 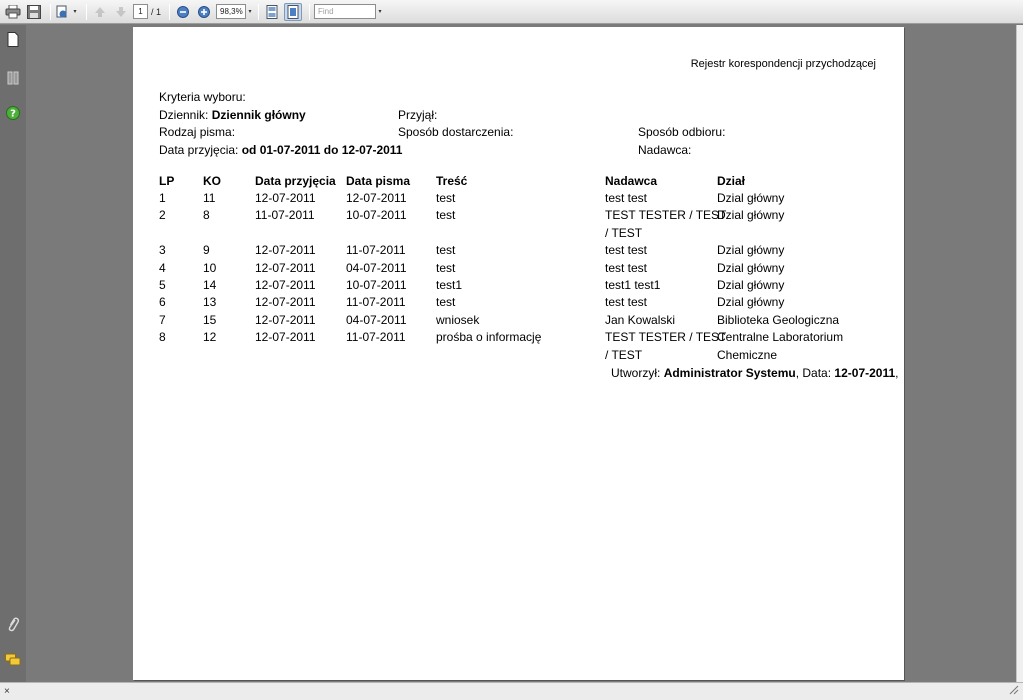 What do you see at coordinates (250, 11) in the screenshot?
I see `zoom-dropdown-chevron-icon: ▾` at bounding box center [250, 11].